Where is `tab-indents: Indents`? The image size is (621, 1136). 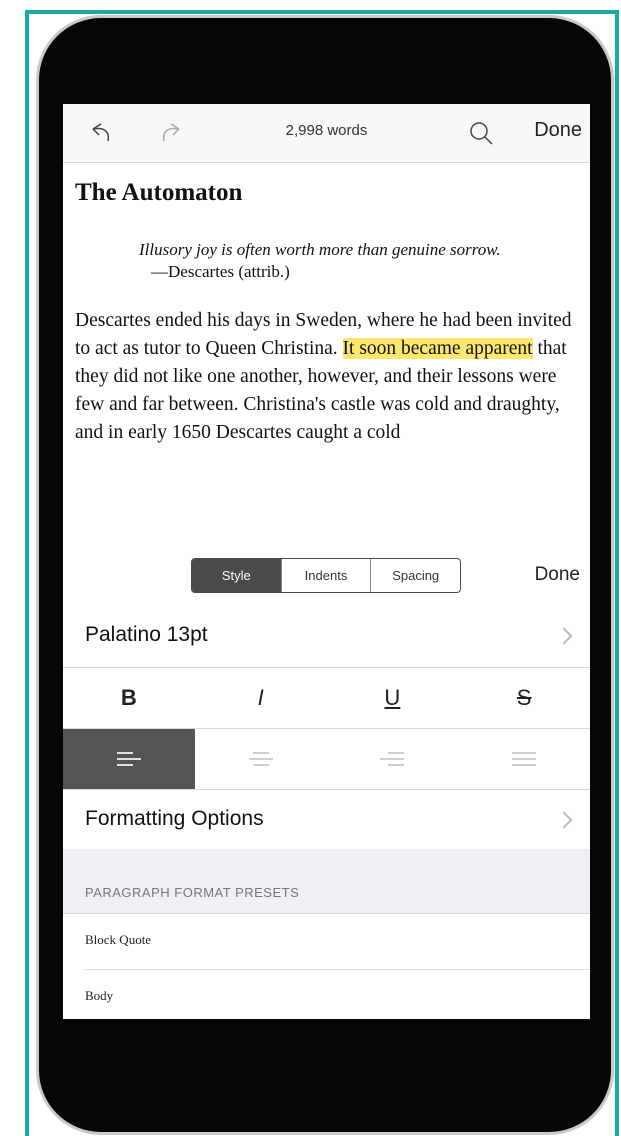
tab-indents: Indents is located at coordinates (327, 575).